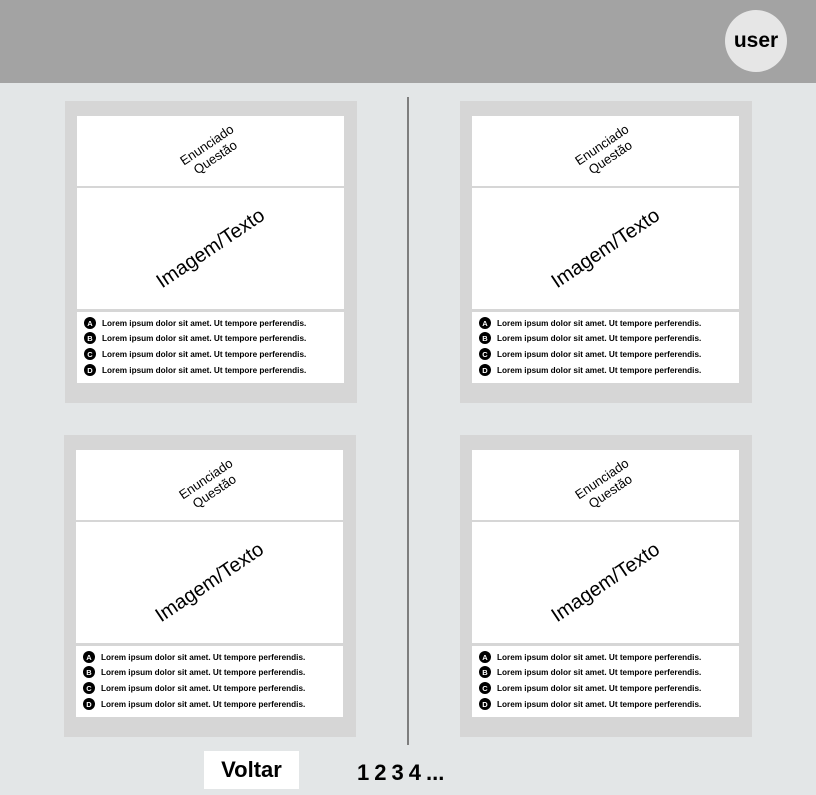  What do you see at coordinates (380, 773) in the screenshot?
I see `page-link-2: 2` at bounding box center [380, 773].